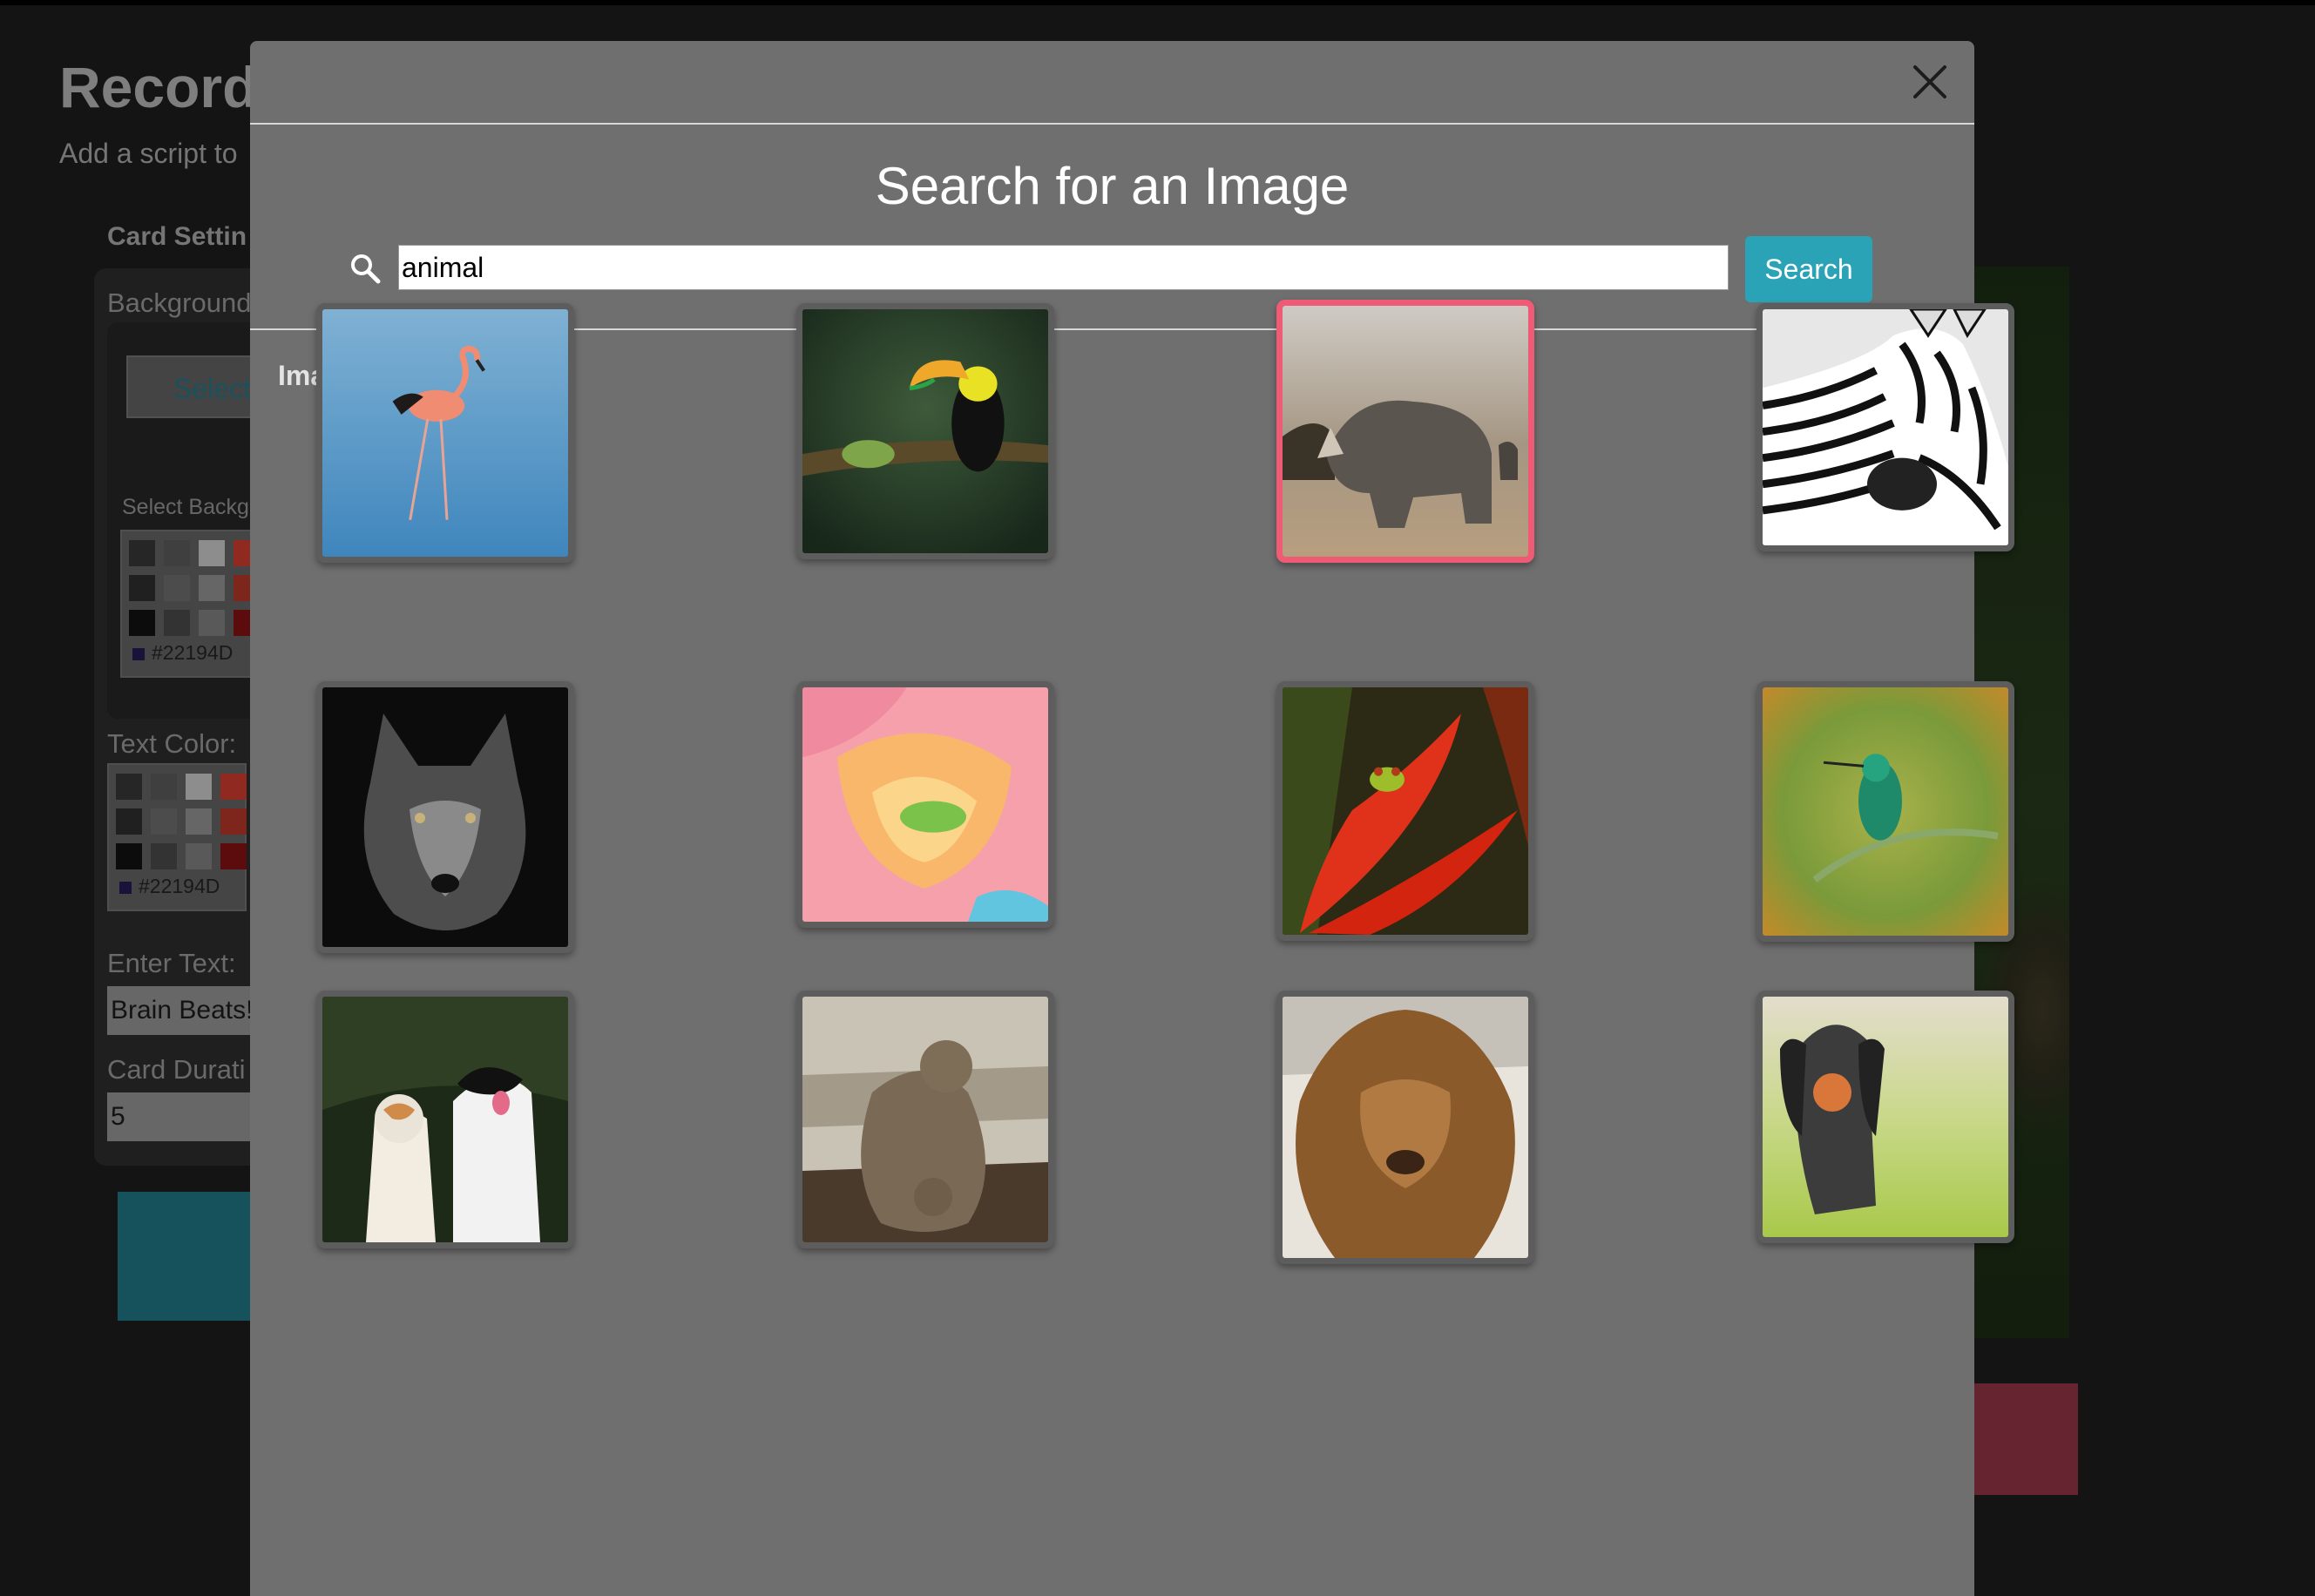 The height and width of the screenshot is (1596, 2315). I want to click on image-result-frog-on-heliconia, so click(1405, 811).